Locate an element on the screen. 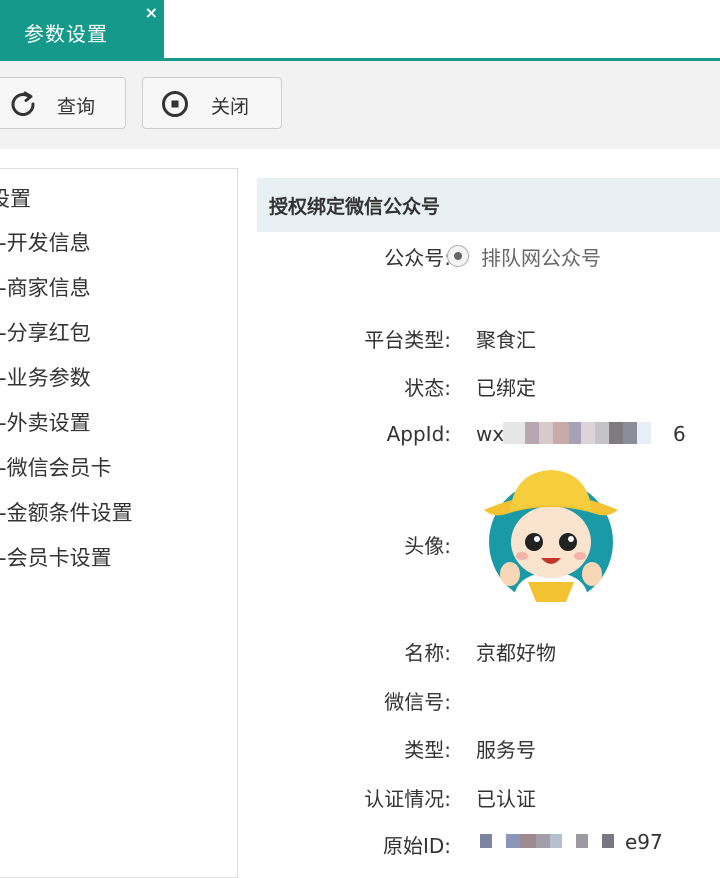  appid-prefix: wx is located at coordinates (490, 434).